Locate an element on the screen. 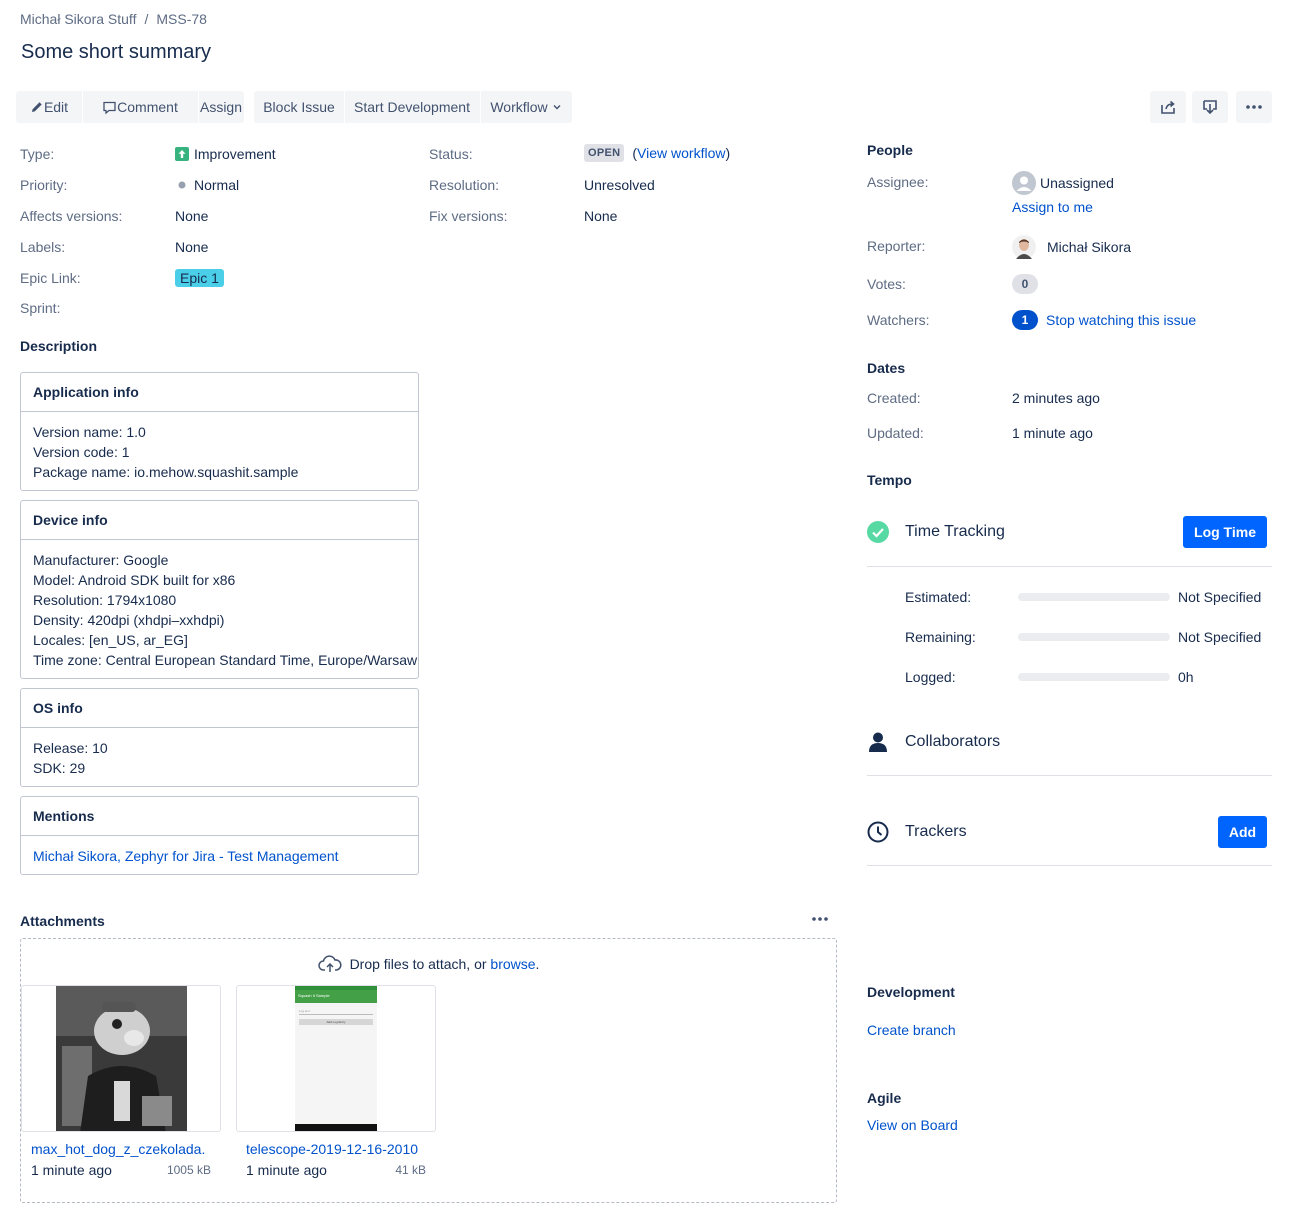 This screenshot has height=1206, width=1296. epic-lozenge: Epic 1 is located at coordinates (199, 278).